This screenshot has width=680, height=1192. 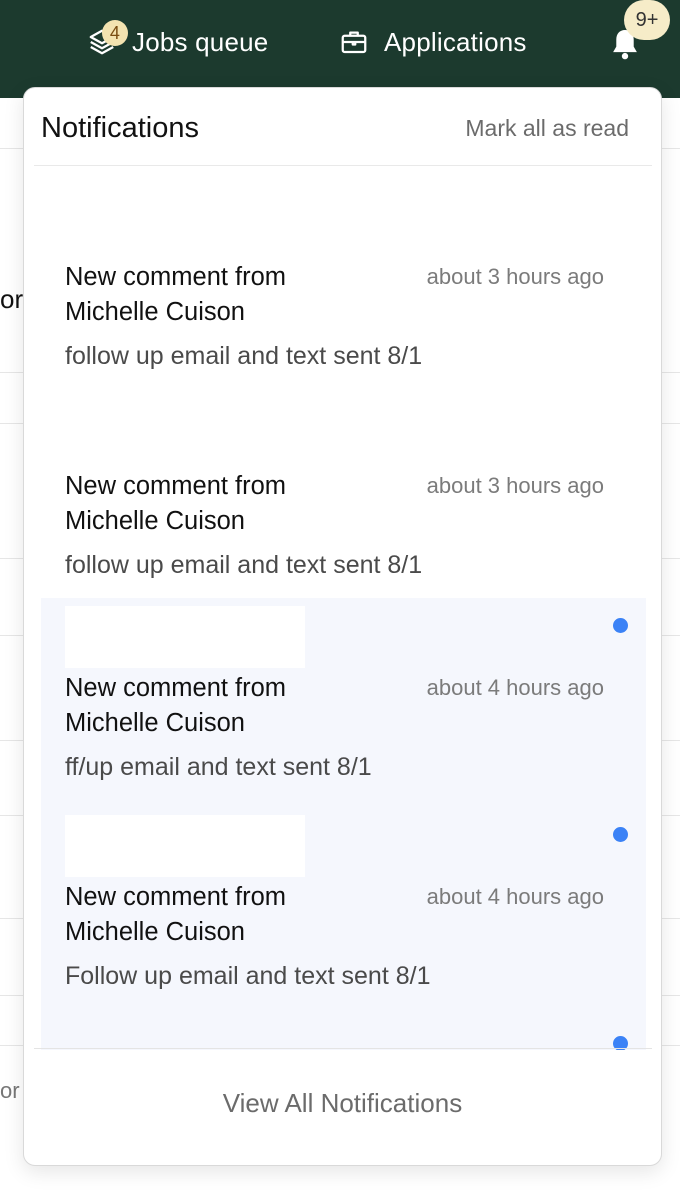 What do you see at coordinates (248, 976) in the screenshot?
I see `notification-body: Follow up email and text sent 8/1` at bounding box center [248, 976].